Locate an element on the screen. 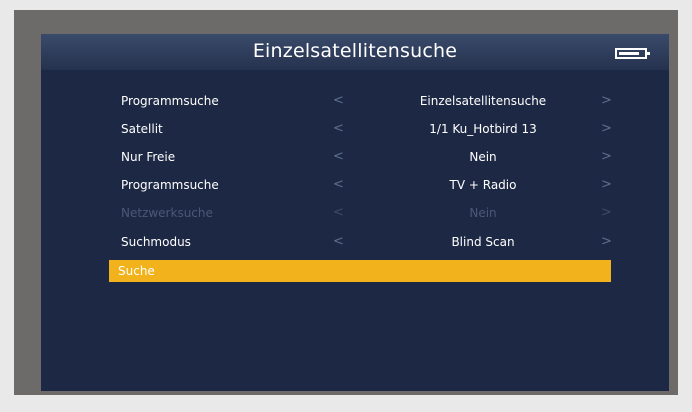  row-label: Nur Freie is located at coordinates (148, 157).